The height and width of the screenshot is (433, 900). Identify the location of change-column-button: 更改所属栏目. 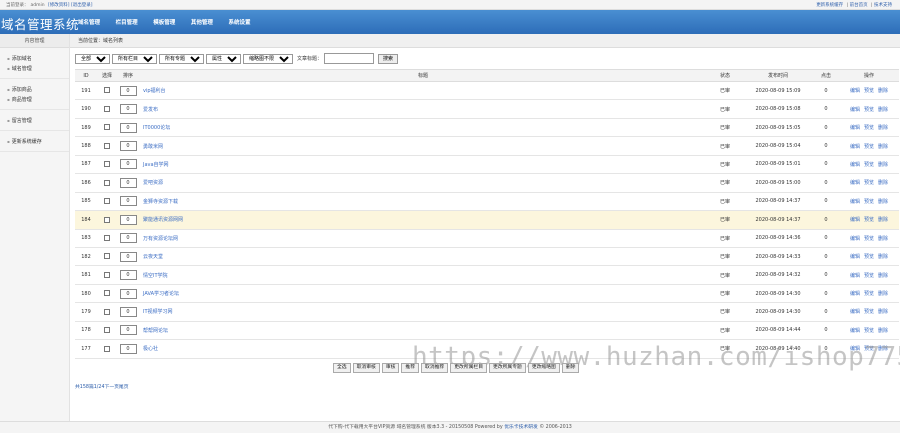
(469, 368).